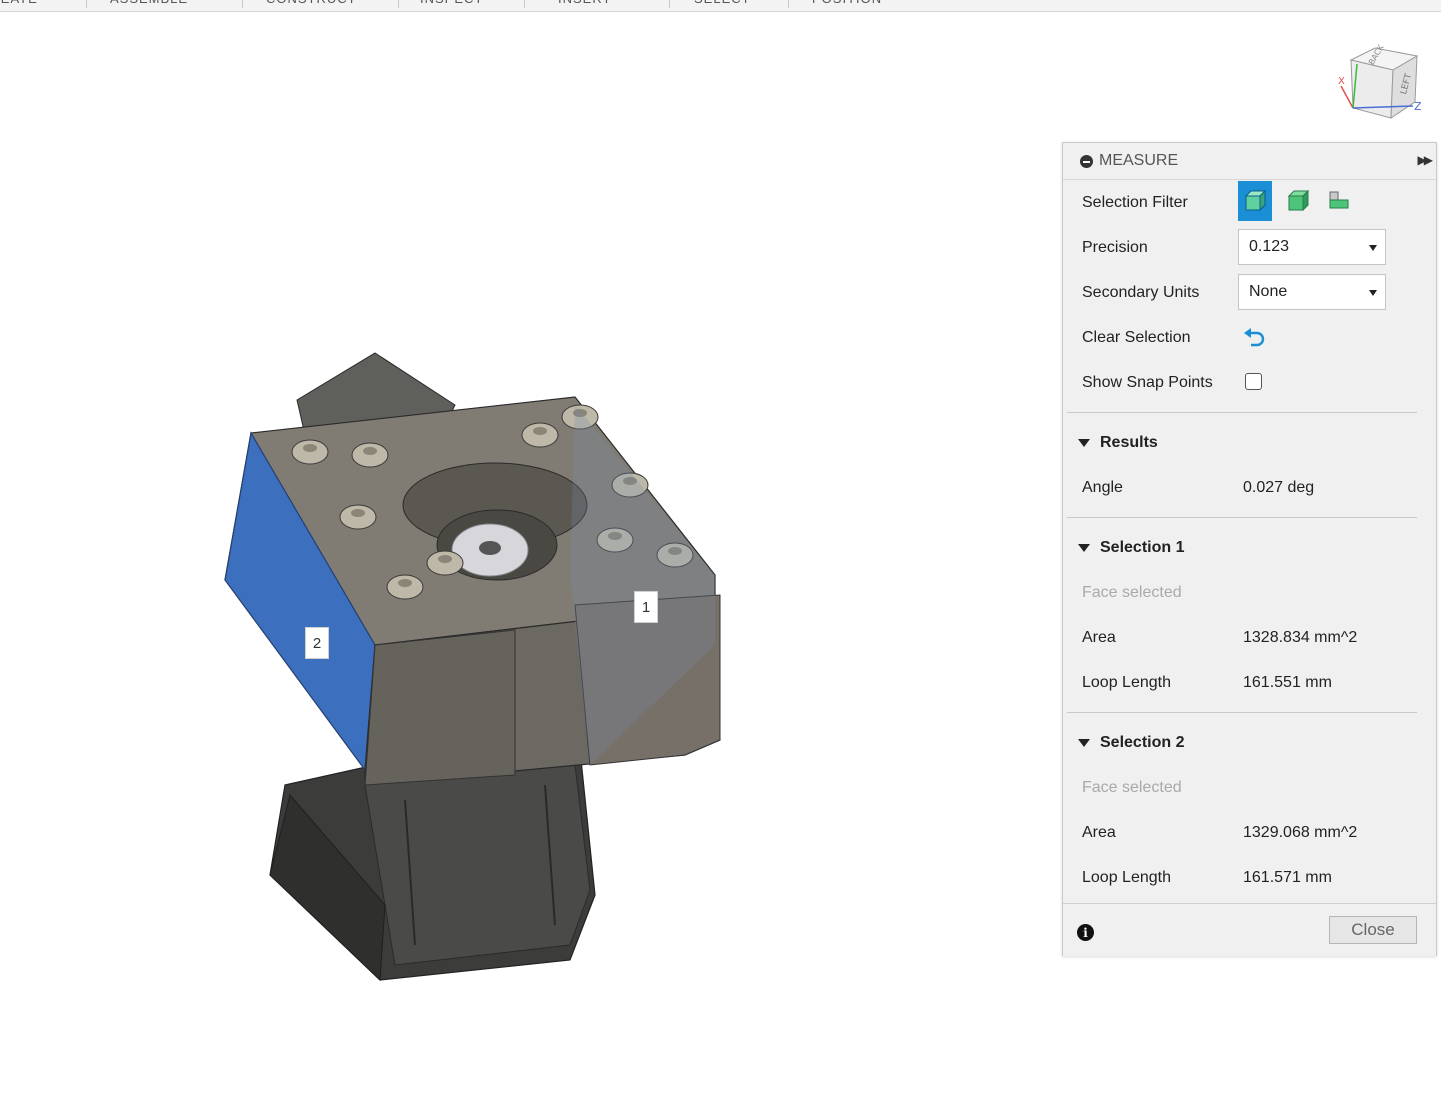  Describe the element at coordinates (1084, 743) in the screenshot. I see `selection-2-toggle-icon` at that location.